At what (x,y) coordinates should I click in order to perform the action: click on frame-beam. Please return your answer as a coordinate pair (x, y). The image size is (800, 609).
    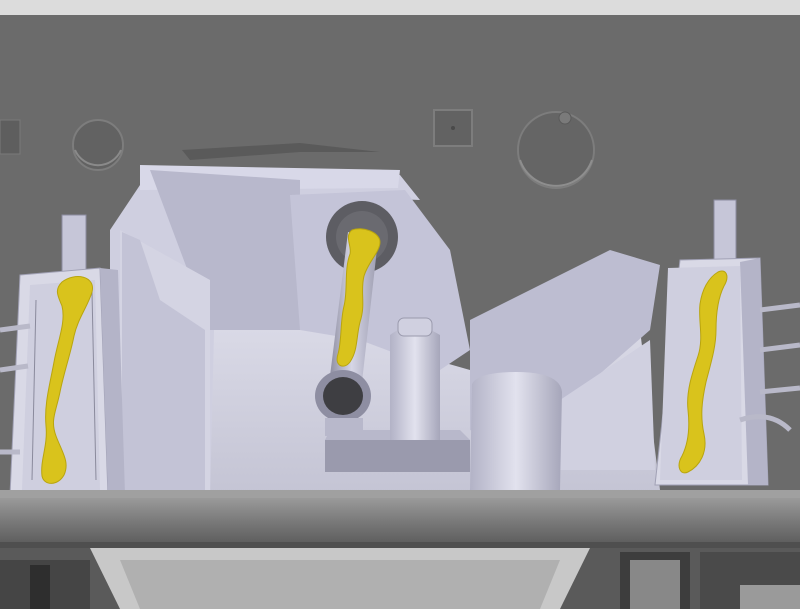
    Looking at the image, I should click on (400, 519).